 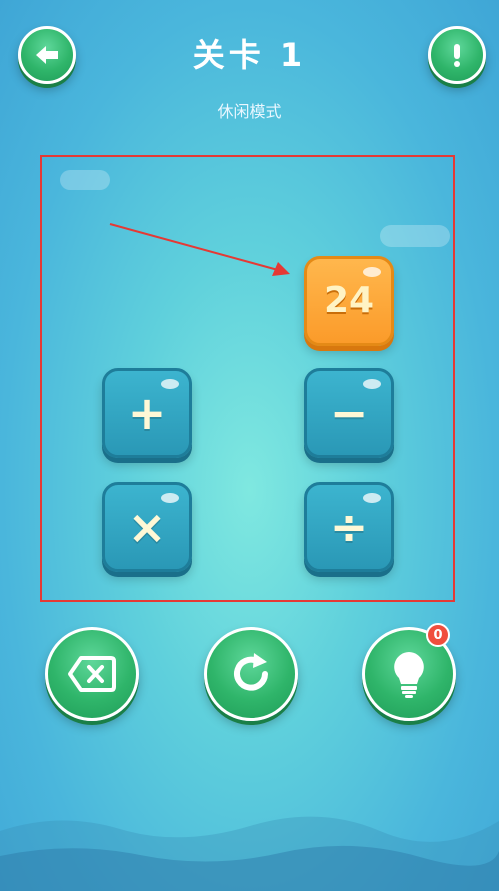 I want to click on exclamation-icon, so click(x=457, y=55).